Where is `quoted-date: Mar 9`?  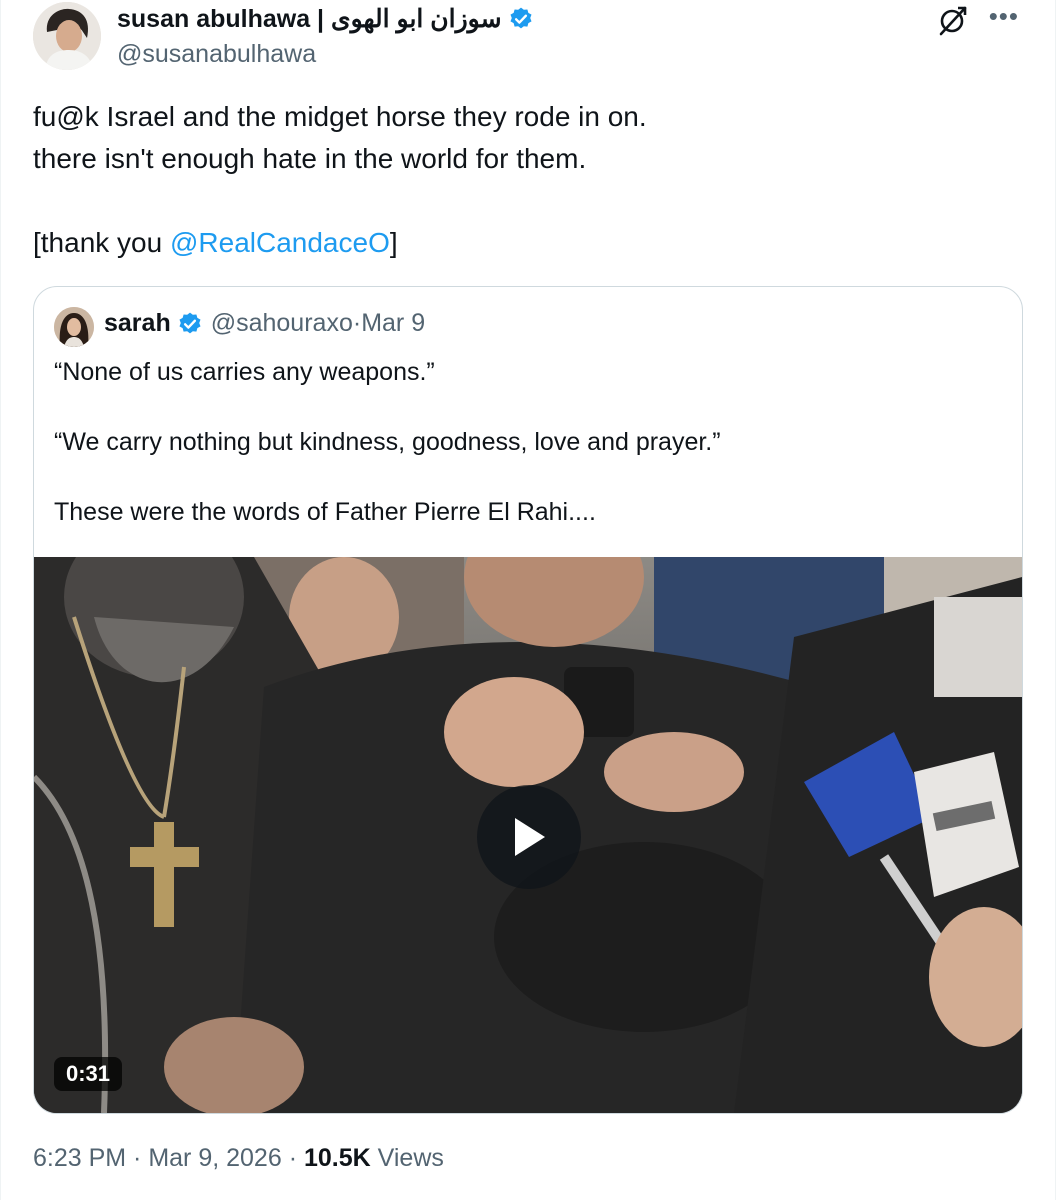 quoted-date: Mar 9 is located at coordinates (393, 323).